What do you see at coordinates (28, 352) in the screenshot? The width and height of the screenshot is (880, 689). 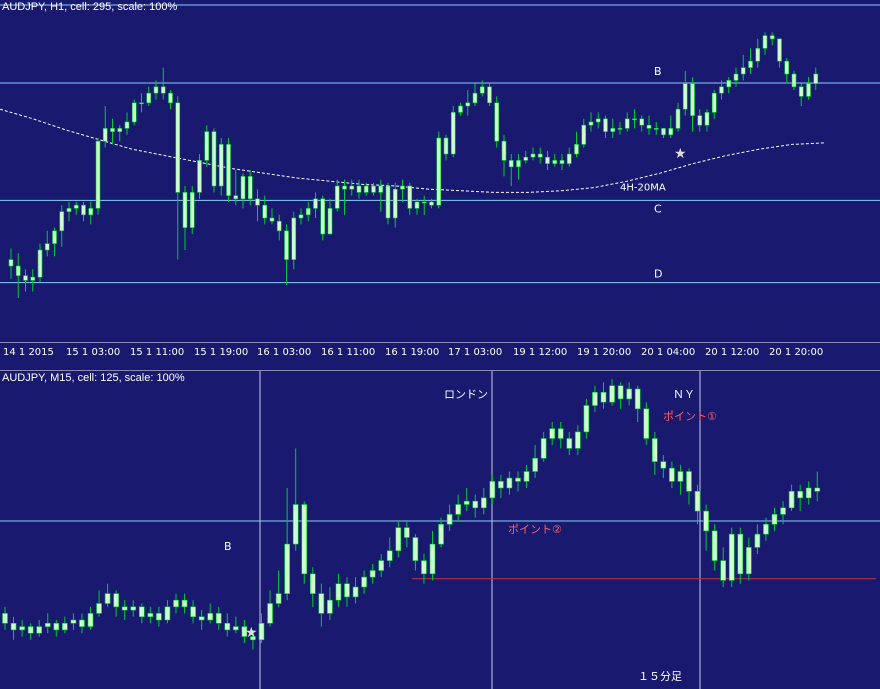 I see `x-tick-label: 14 1 2015` at bounding box center [28, 352].